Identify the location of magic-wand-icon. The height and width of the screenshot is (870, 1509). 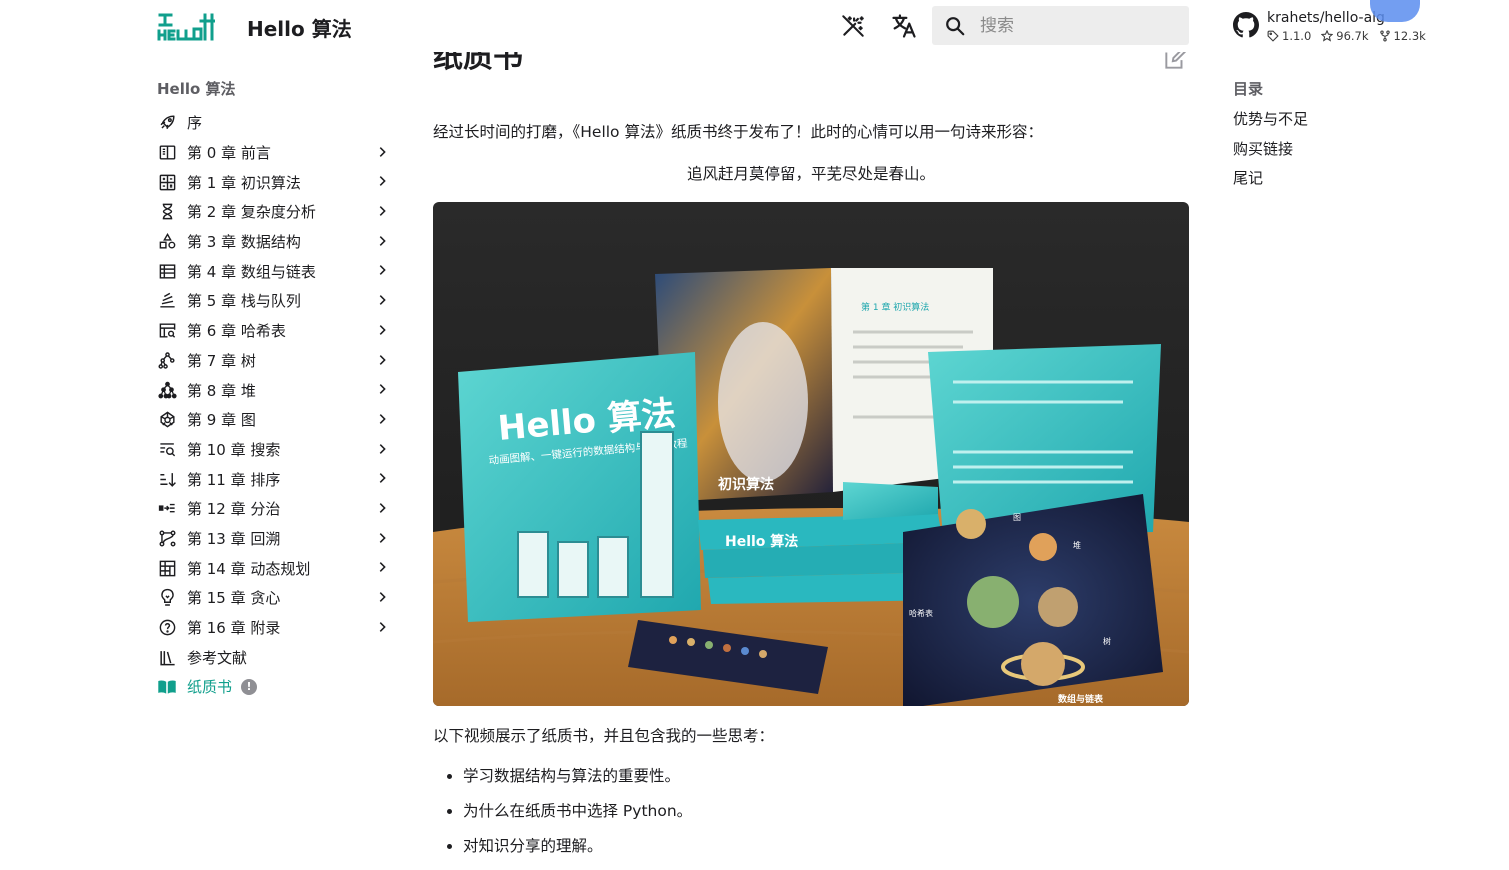
(853, 26).